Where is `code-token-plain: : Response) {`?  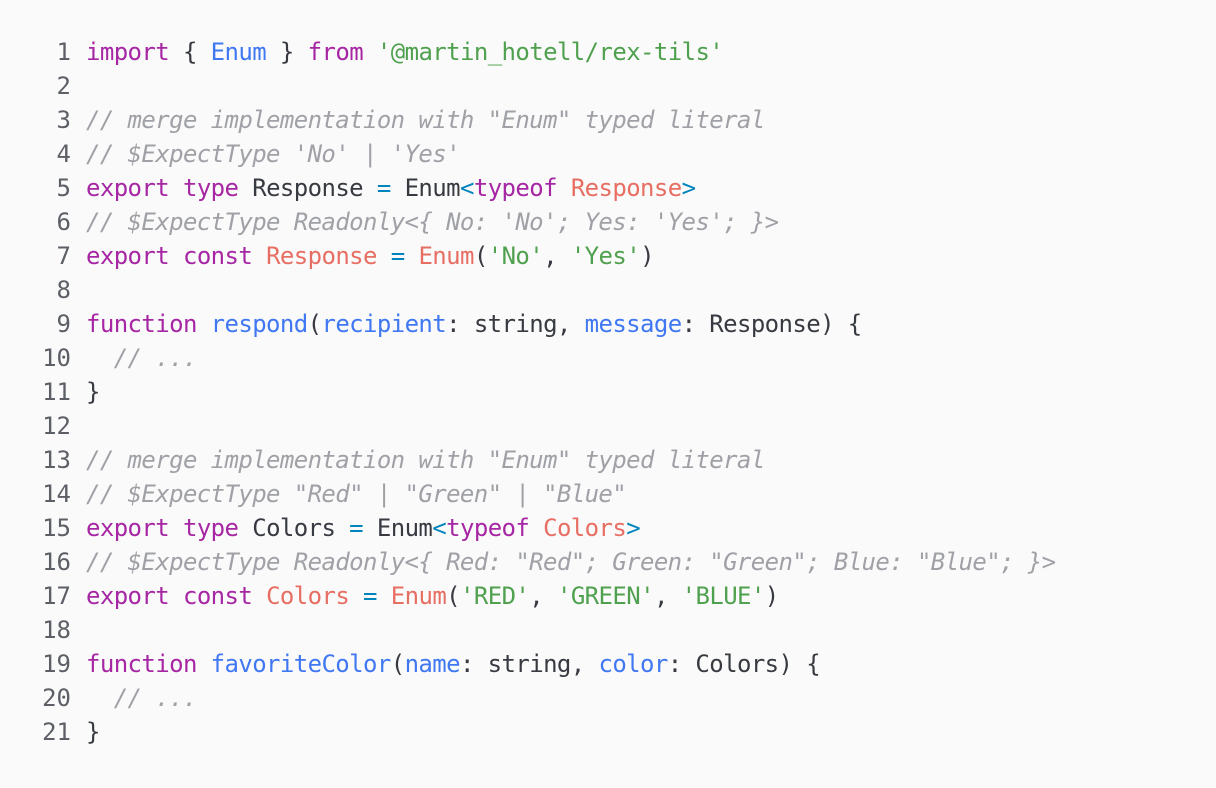 code-token-plain: : Response) { is located at coordinates (772, 324).